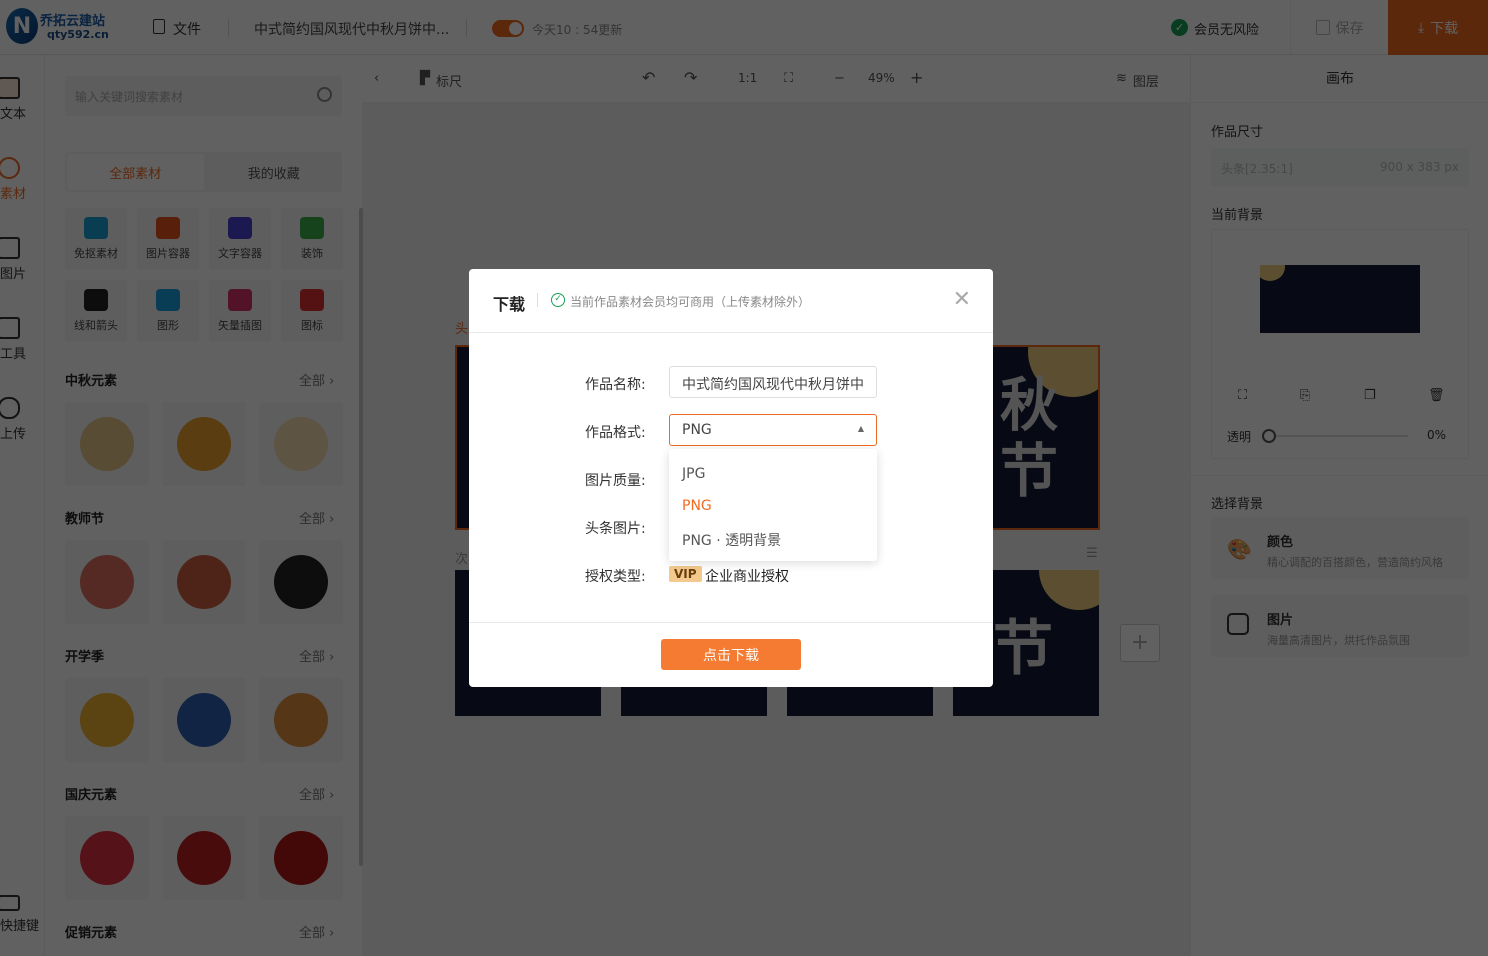 The width and height of the screenshot is (1488, 956). I want to click on bg-label: 当前背景, so click(1237, 215).